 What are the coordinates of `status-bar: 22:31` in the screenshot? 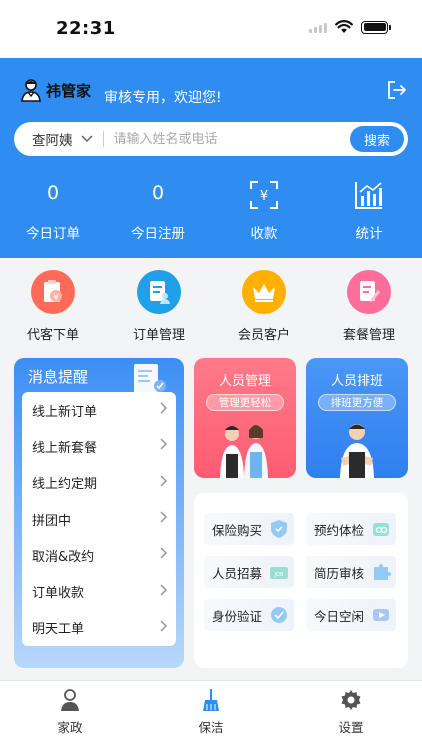 It's located at (211, 29).